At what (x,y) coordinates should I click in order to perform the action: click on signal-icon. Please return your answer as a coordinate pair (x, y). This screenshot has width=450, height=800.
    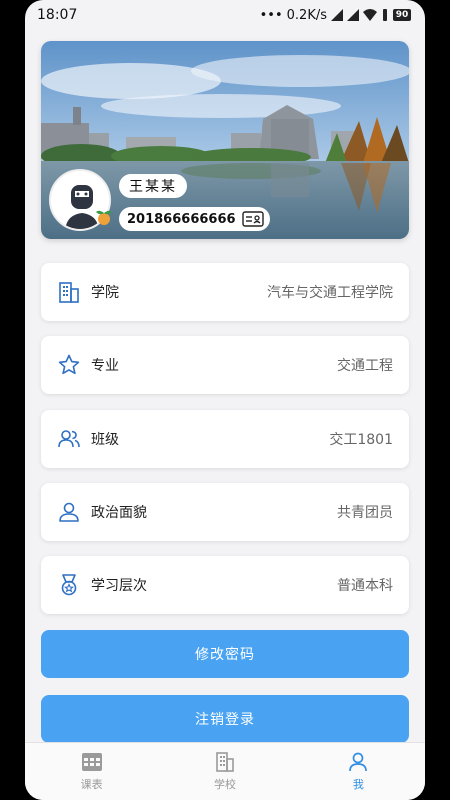
    Looking at the image, I should click on (337, 15).